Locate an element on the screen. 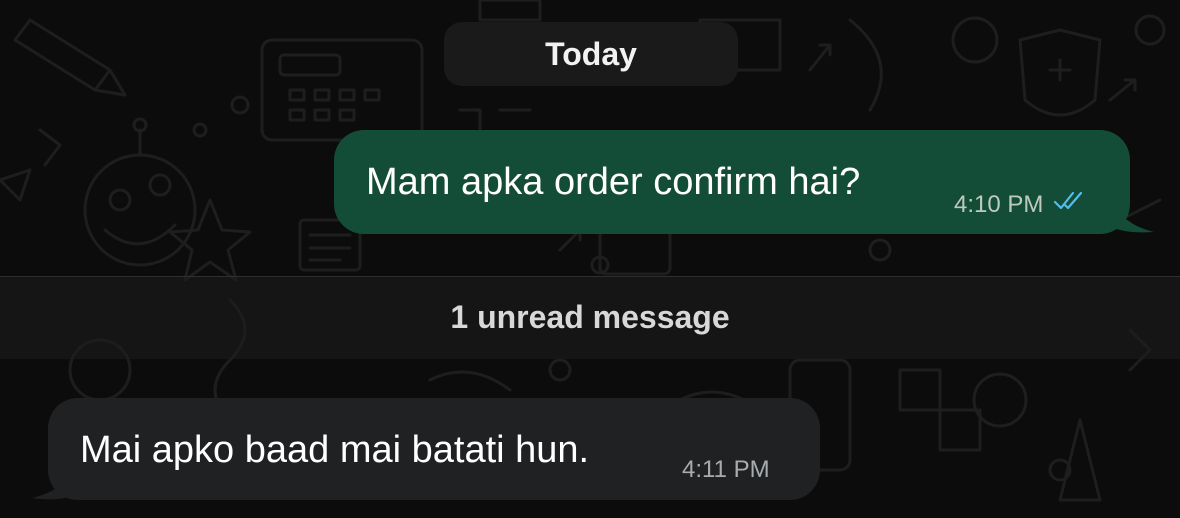 This screenshot has width=1180, height=518. unread-messages-label: 1 unread message is located at coordinates (590, 317).